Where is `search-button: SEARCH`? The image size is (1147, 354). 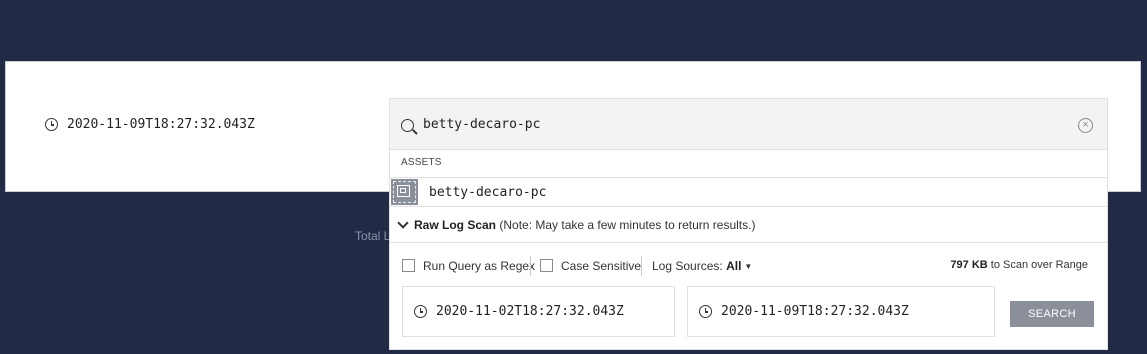
search-button: SEARCH is located at coordinates (1052, 314).